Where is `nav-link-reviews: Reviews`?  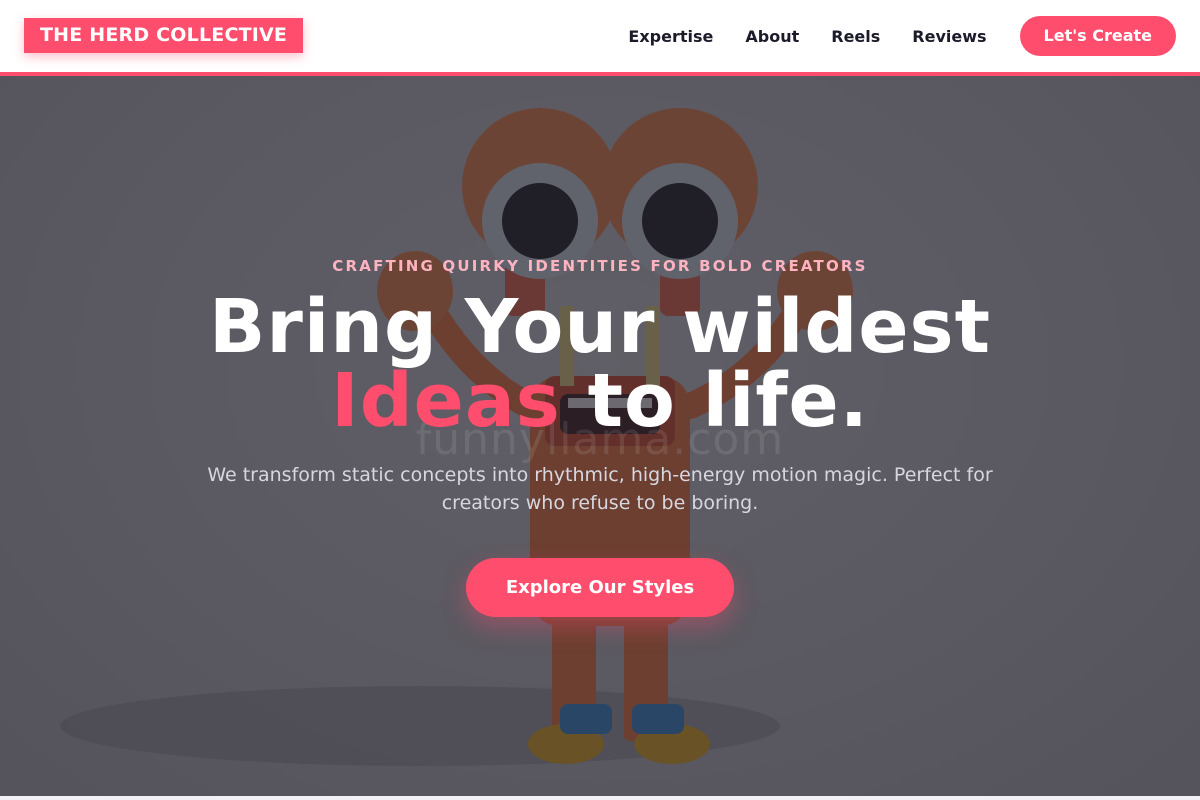 nav-link-reviews: Reviews is located at coordinates (949, 36).